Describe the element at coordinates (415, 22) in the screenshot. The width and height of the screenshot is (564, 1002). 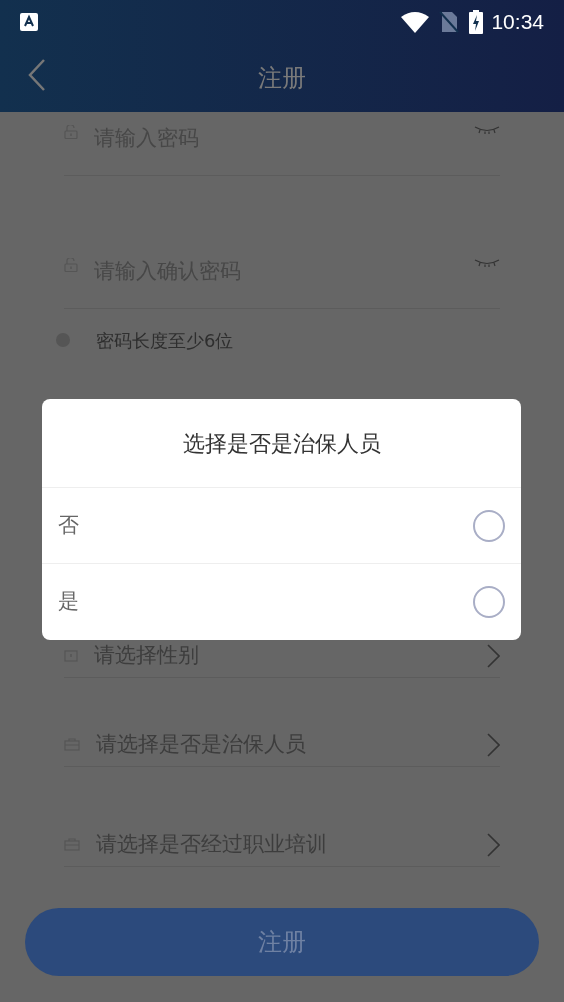
I see `wifi-icon` at that location.